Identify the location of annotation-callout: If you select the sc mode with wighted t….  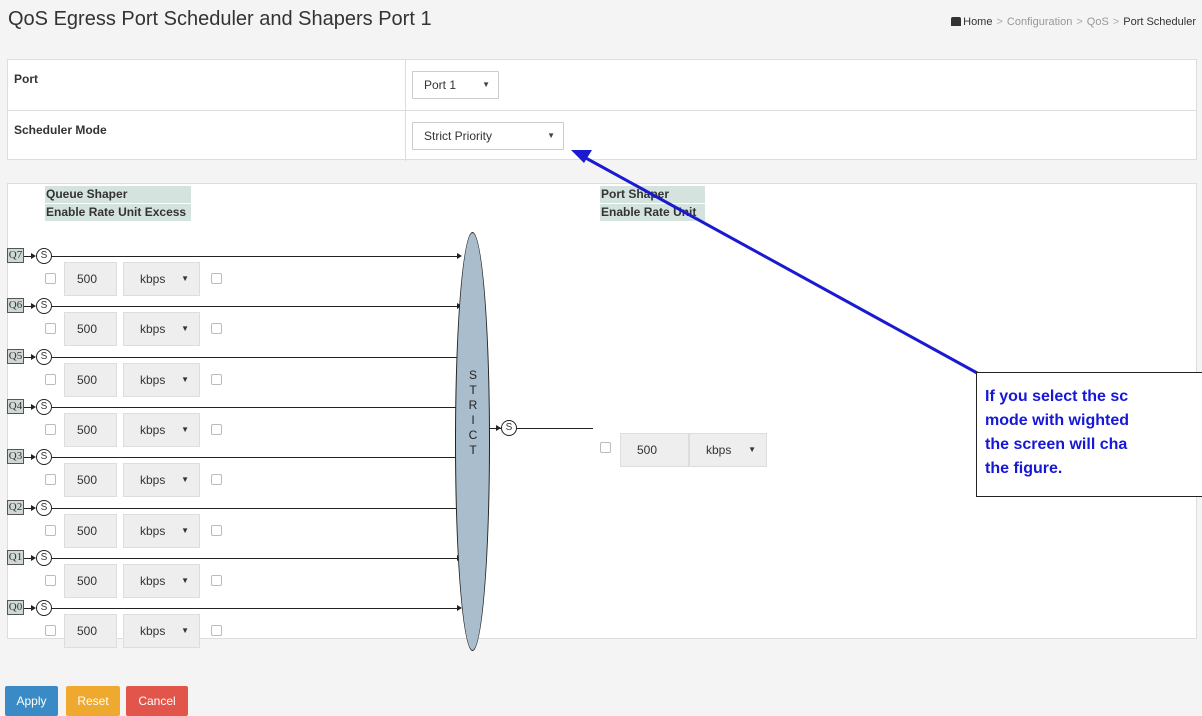
(1089, 434).